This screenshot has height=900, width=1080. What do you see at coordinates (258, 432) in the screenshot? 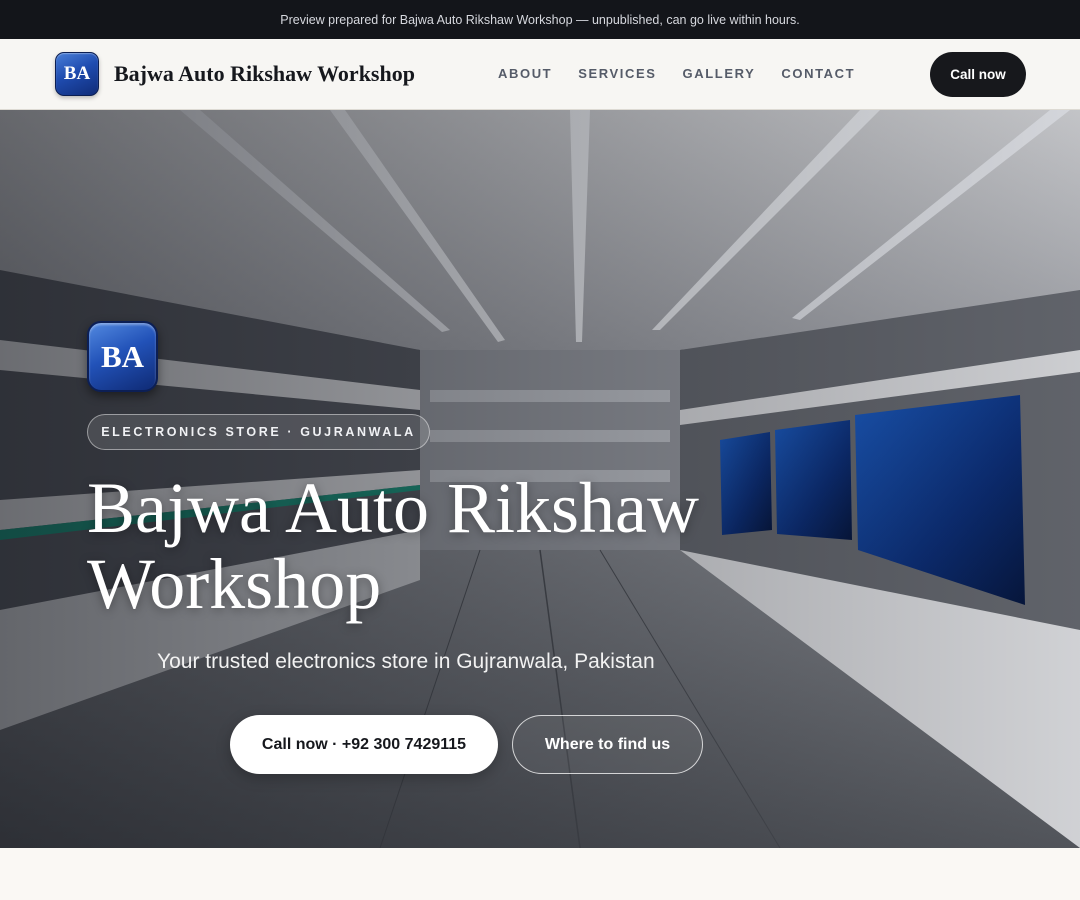
I see `category-badge: ELECTRONICS STORE · GUJRANWALA` at bounding box center [258, 432].